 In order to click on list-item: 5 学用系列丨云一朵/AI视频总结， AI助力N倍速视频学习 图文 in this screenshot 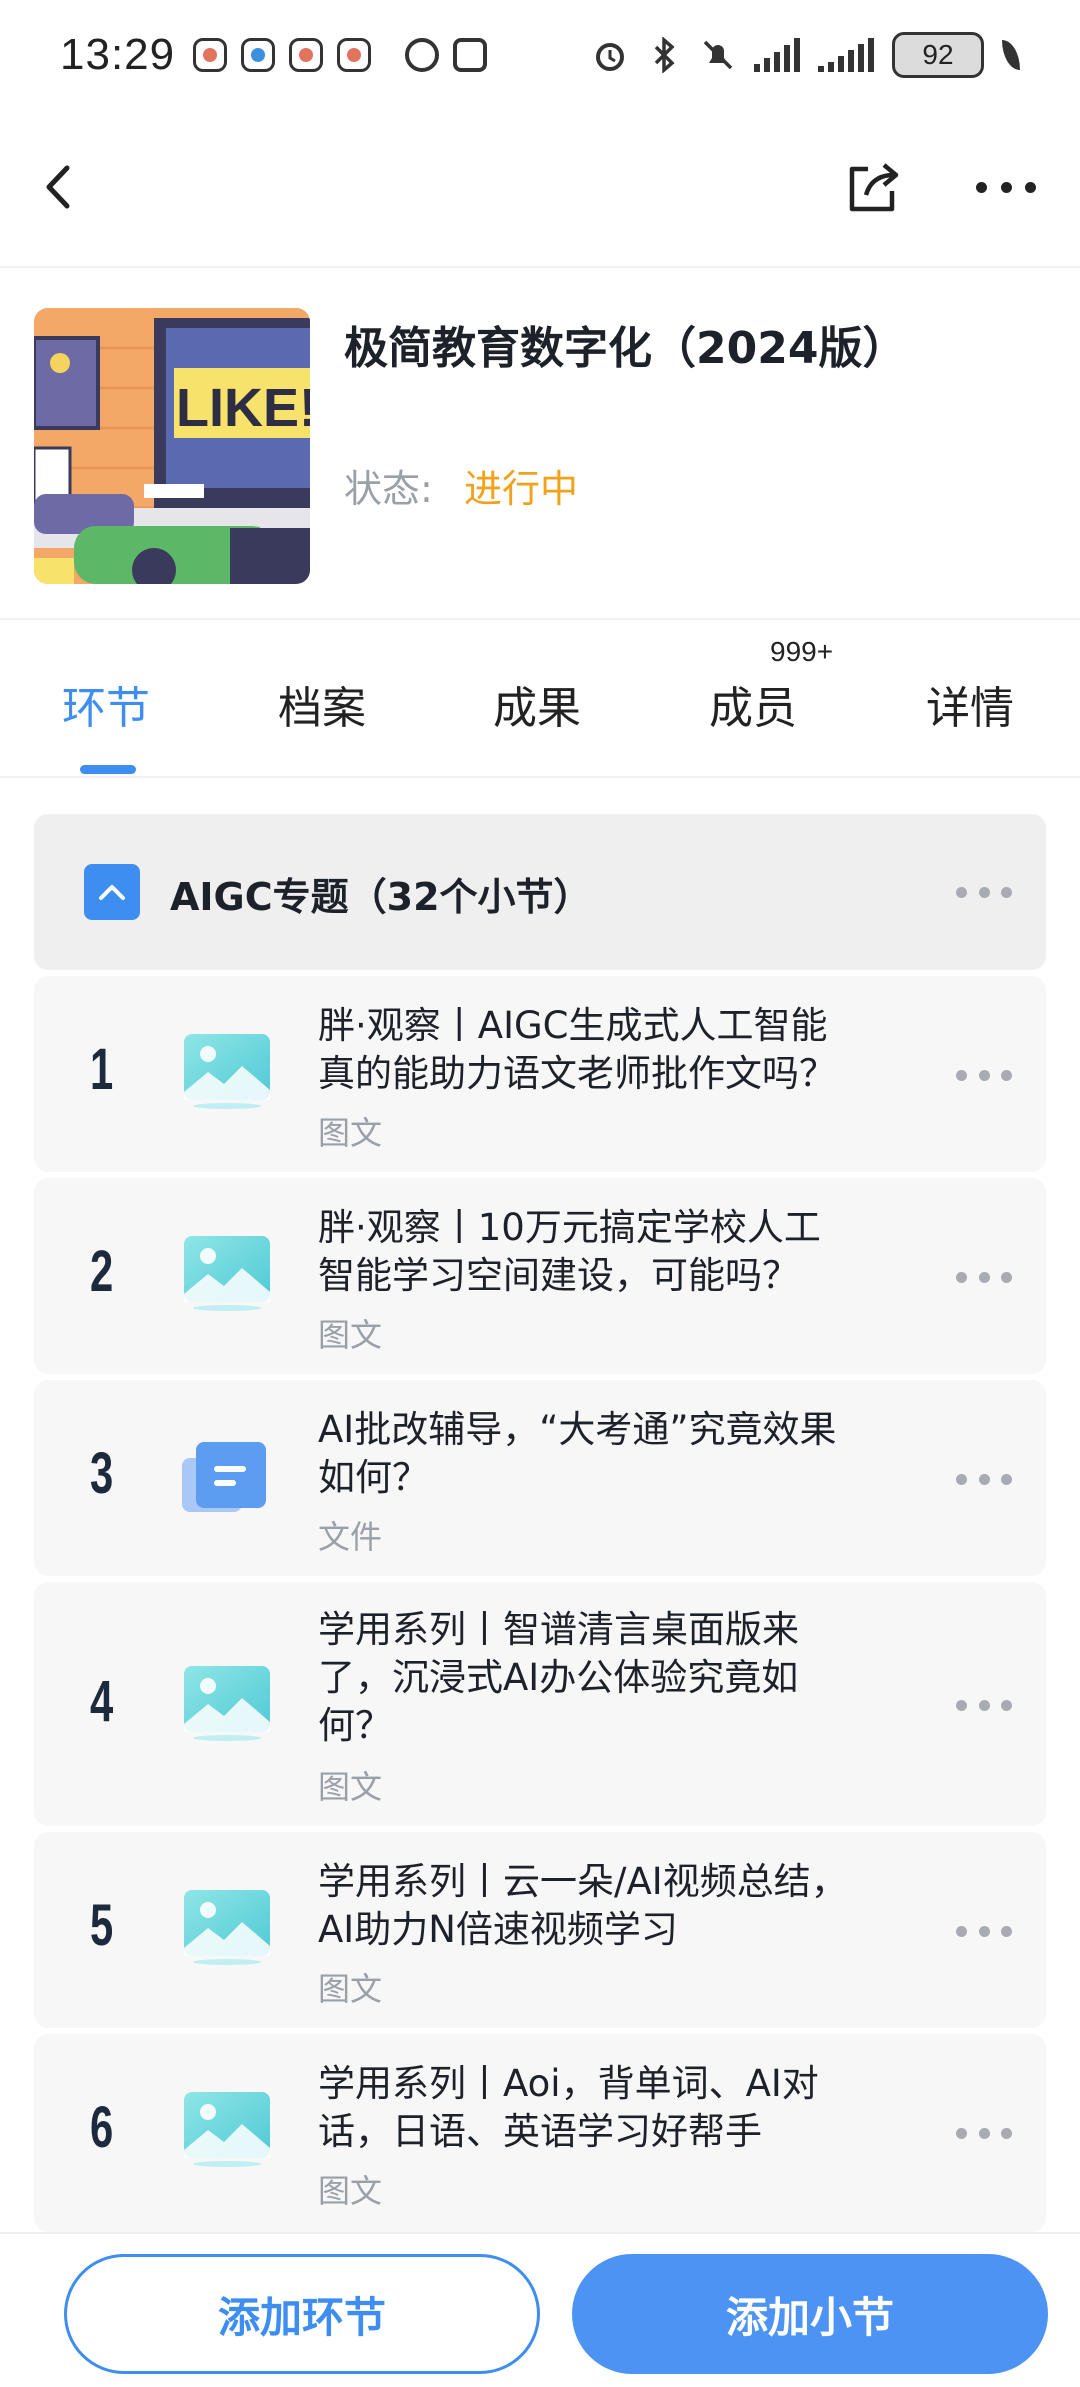, I will do `click(540, 1930)`.